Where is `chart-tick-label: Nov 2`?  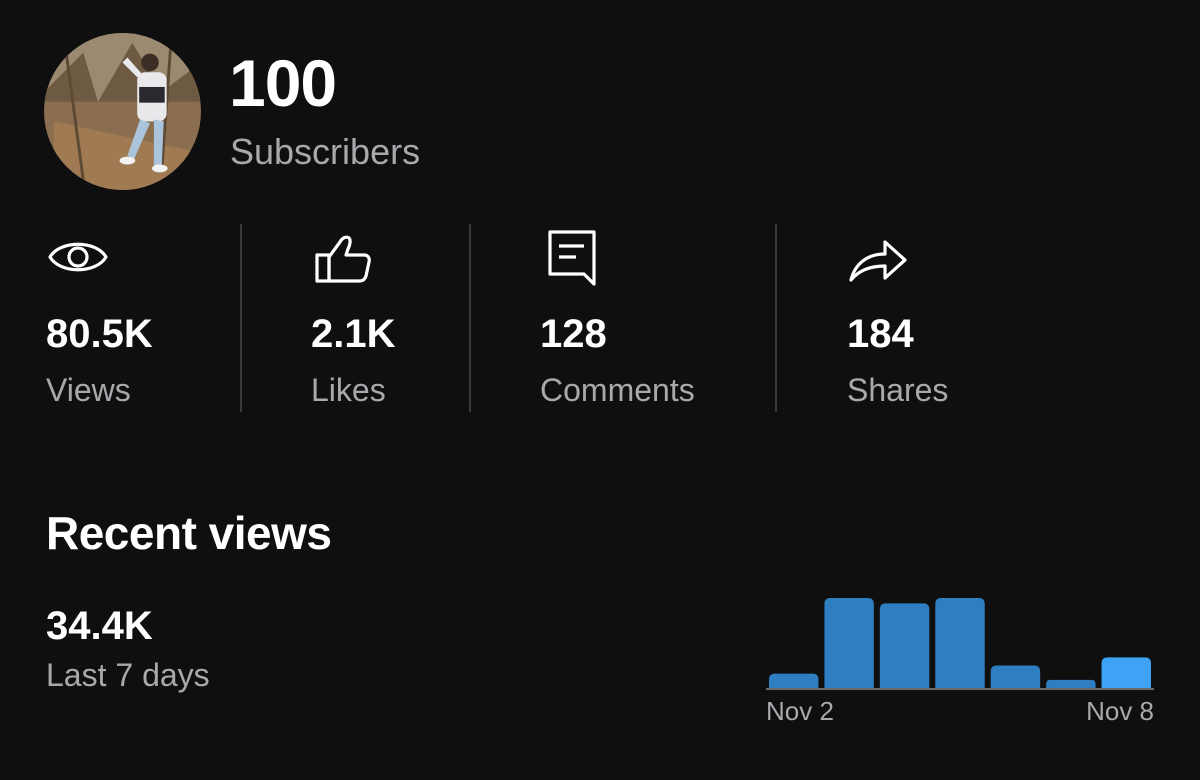 chart-tick-label: Nov 2 is located at coordinates (800, 711).